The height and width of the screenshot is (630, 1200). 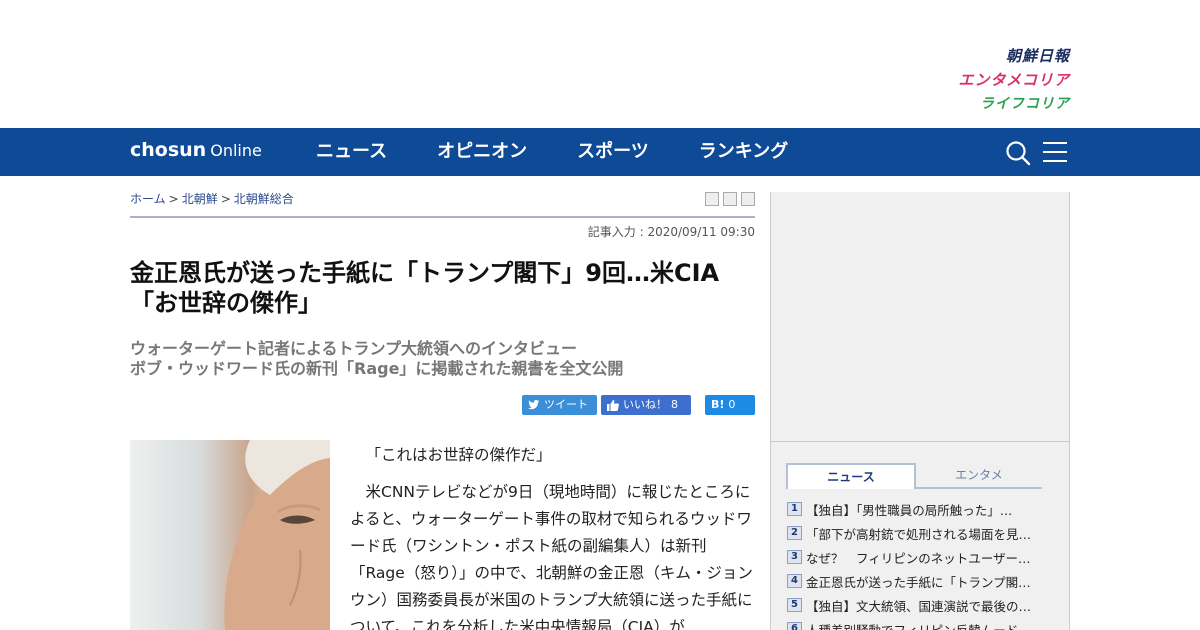 I want to click on rank-number: 1, so click(x=794, y=509).